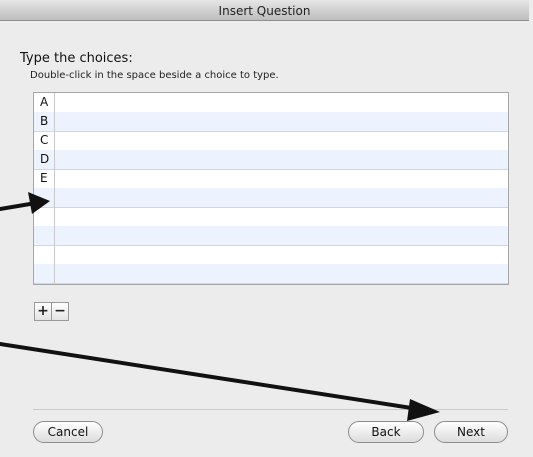 This screenshot has width=533, height=457. What do you see at coordinates (60, 311) in the screenshot?
I see `remove-choice-button: −` at bounding box center [60, 311].